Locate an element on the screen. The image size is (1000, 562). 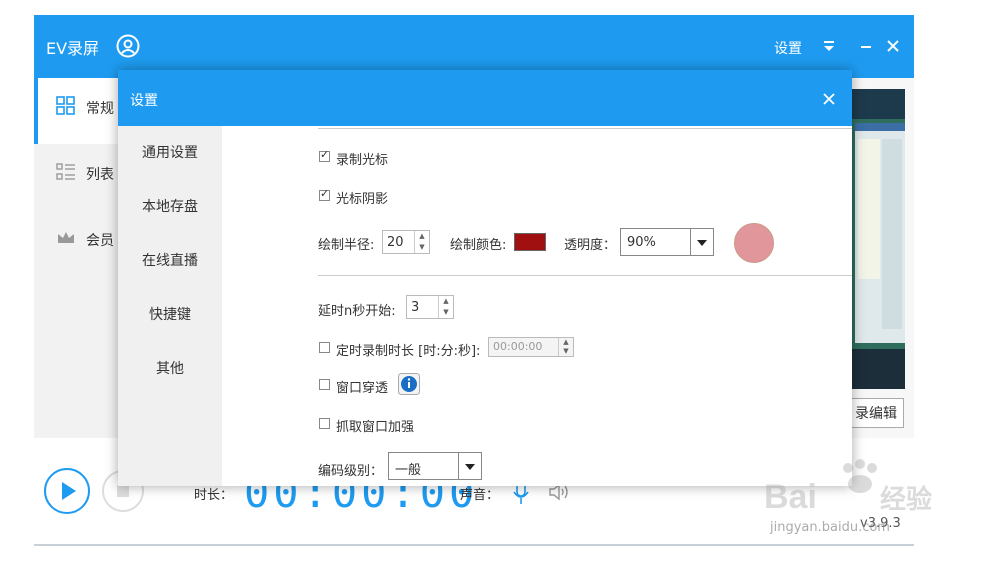
capture-enhance-checkbox is located at coordinates (324, 423).